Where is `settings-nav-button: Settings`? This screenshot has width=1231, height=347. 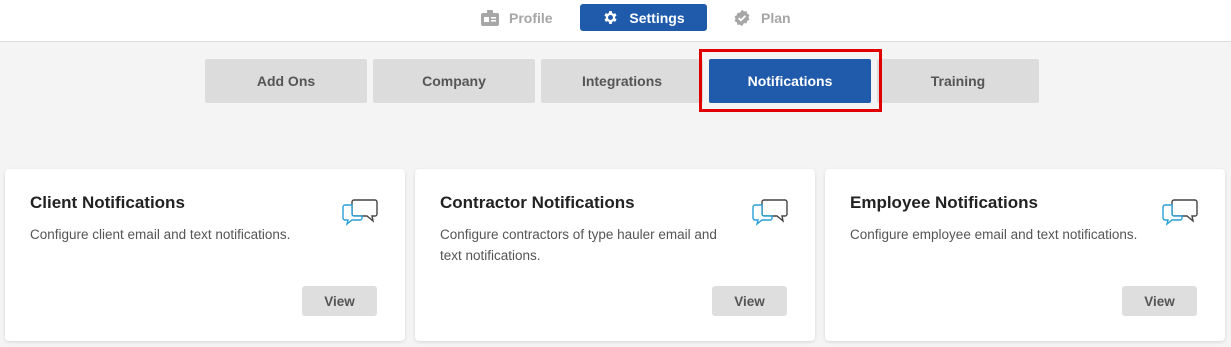
settings-nav-button: Settings is located at coordinates (643, 17).